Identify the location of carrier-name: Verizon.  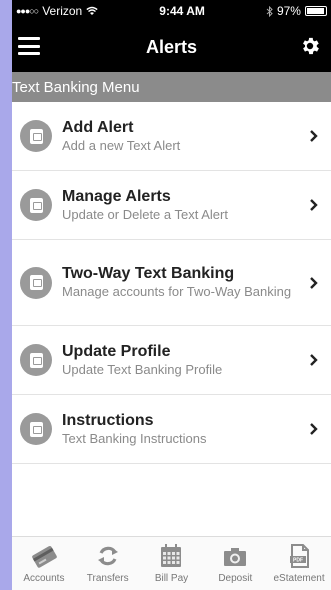
(62, 11).